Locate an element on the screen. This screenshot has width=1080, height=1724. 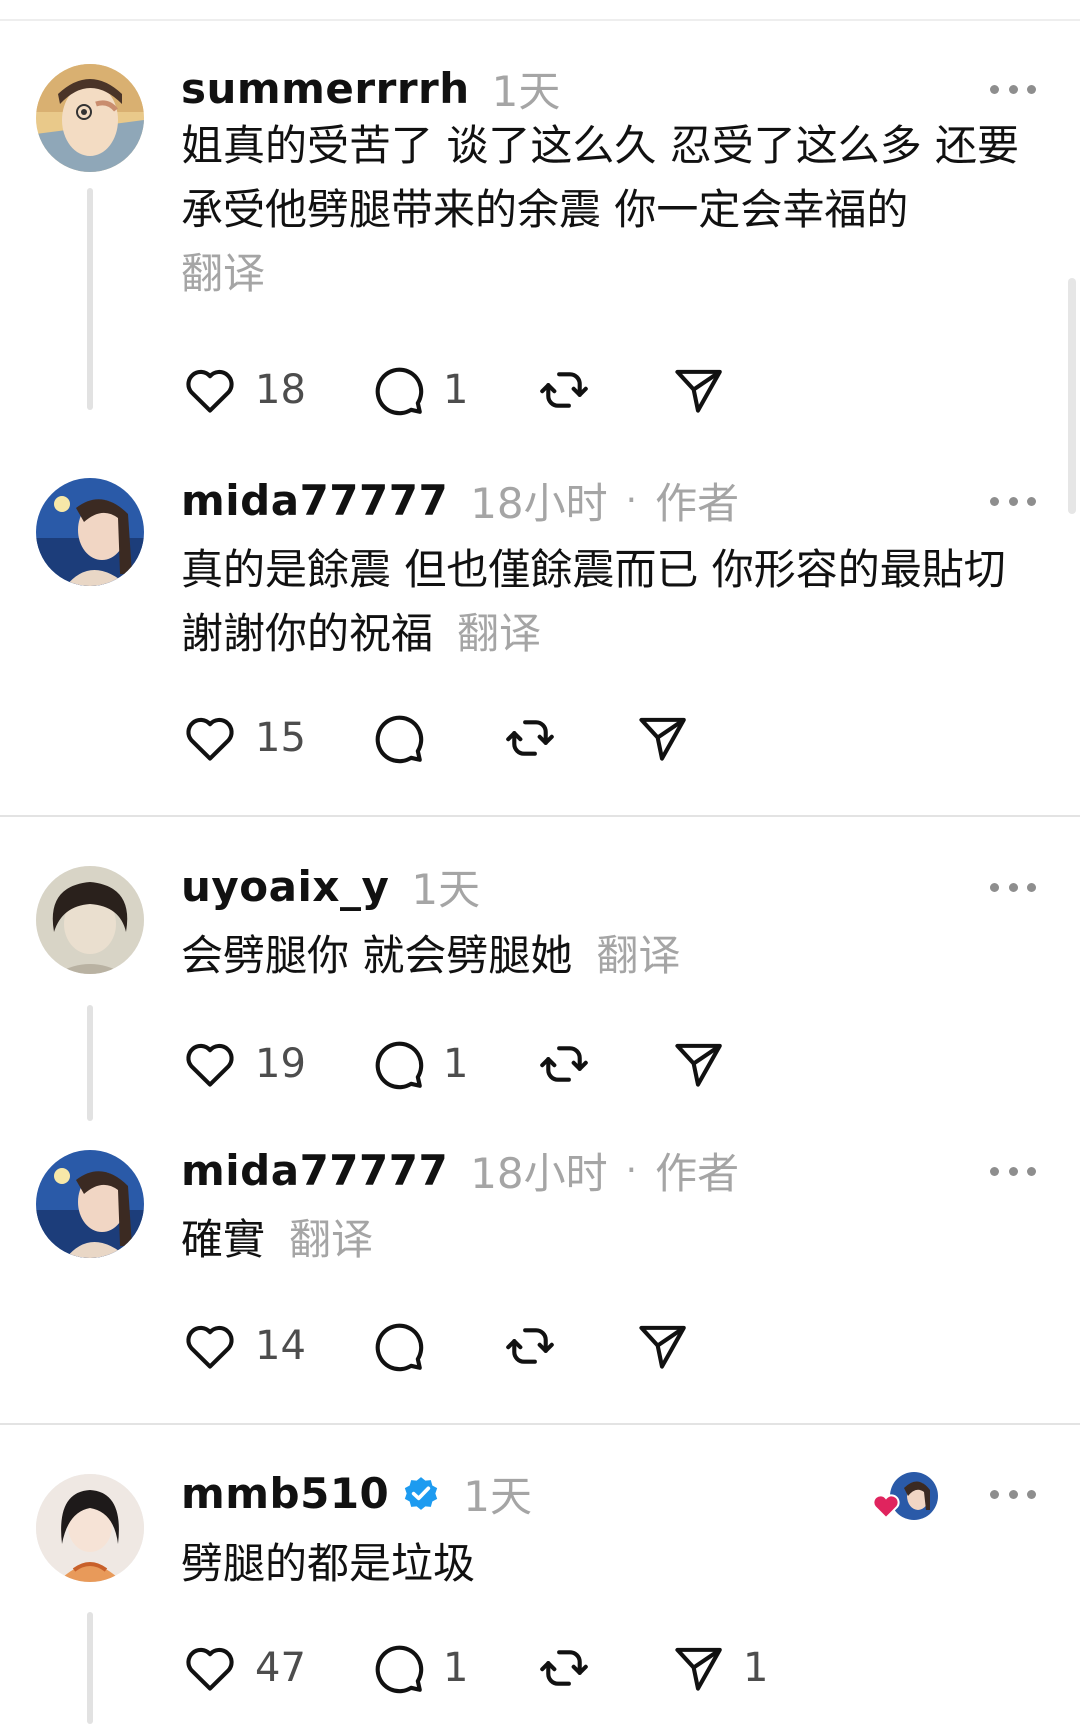
action-bar: 18 1 is located at coordinates (531, 390).